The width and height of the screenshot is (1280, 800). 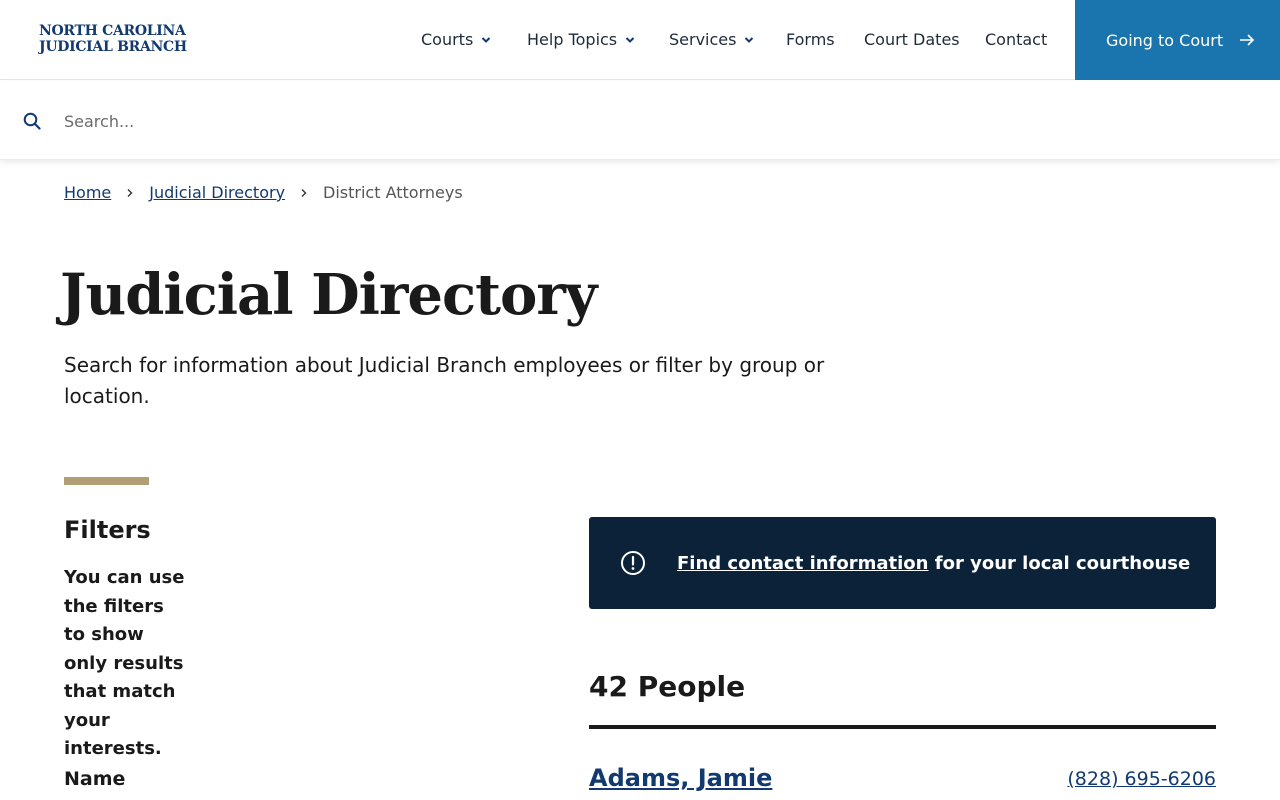 I want to click on going-to-court-button: Going to Court, so click(x=1177, y=40).